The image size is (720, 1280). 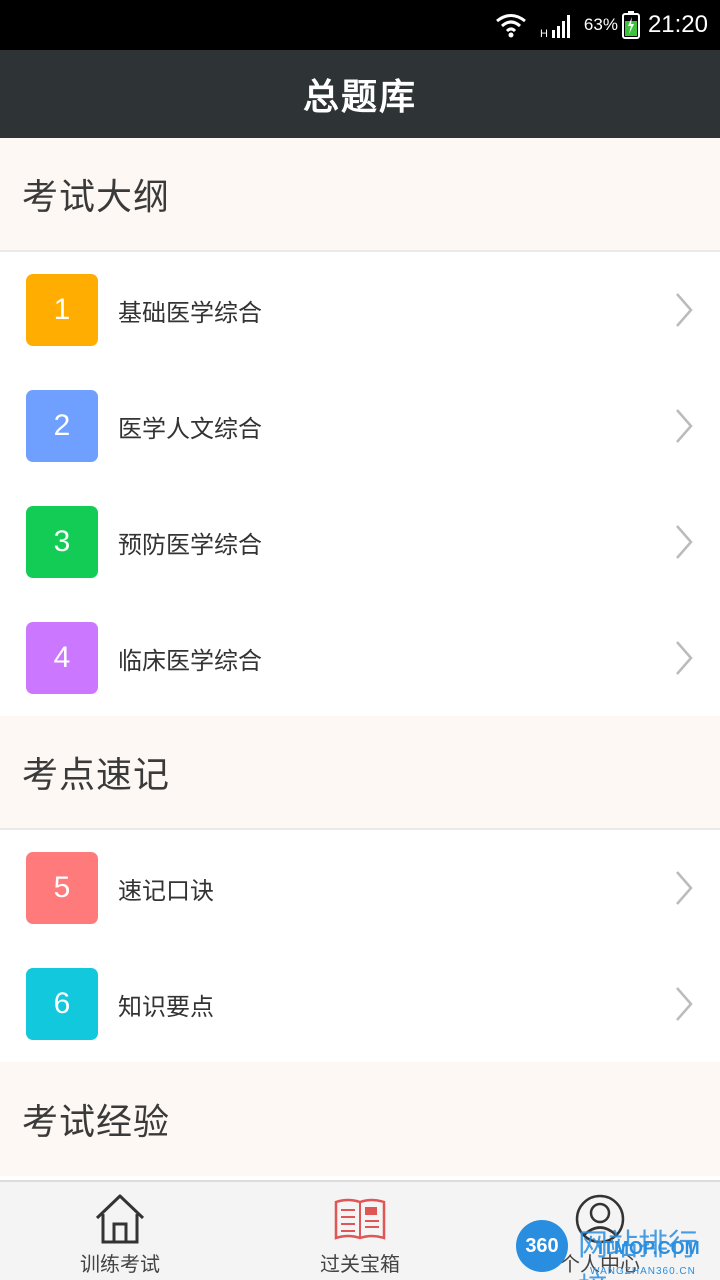 I want to click on tab-label: 训练考试, so click(x=120, y=1264).